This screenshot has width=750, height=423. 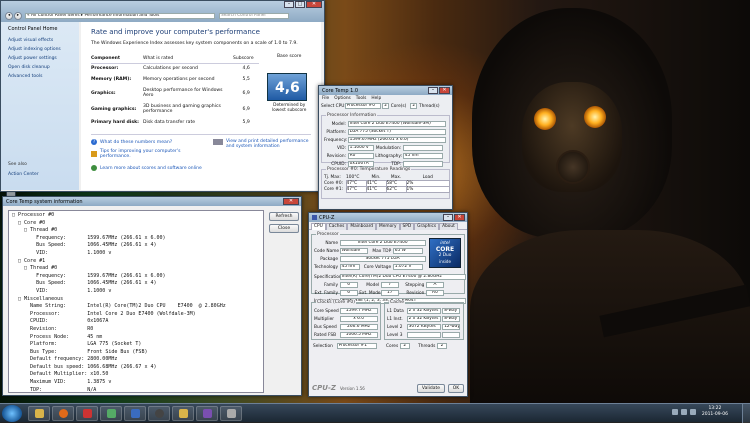 What do you see at coordinates (18, 16) in the screenshot?
I see `forward-button: ▸` at bounding box center [18, 16].